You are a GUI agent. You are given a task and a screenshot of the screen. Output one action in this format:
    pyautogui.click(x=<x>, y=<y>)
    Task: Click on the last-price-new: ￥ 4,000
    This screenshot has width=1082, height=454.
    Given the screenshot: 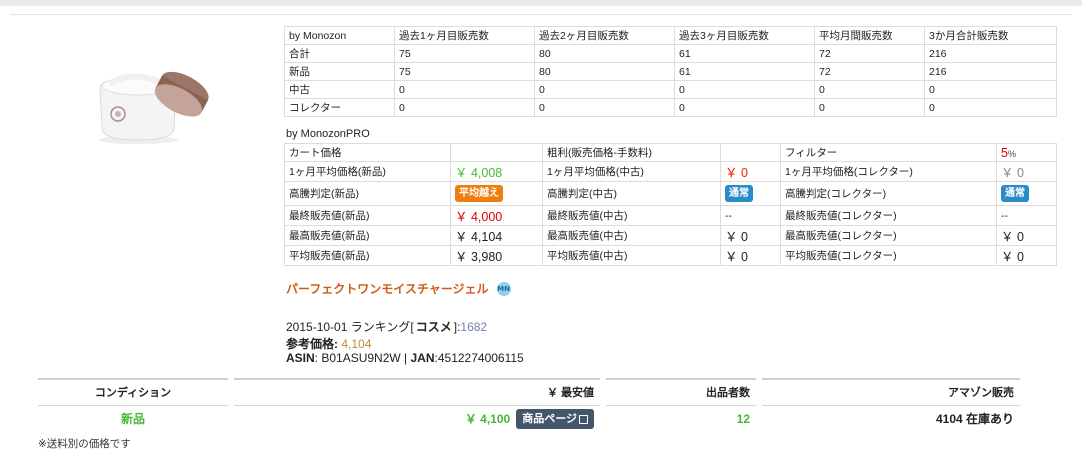 What is the action you would take?
    pyautogui.click(x=479, y=217)
    